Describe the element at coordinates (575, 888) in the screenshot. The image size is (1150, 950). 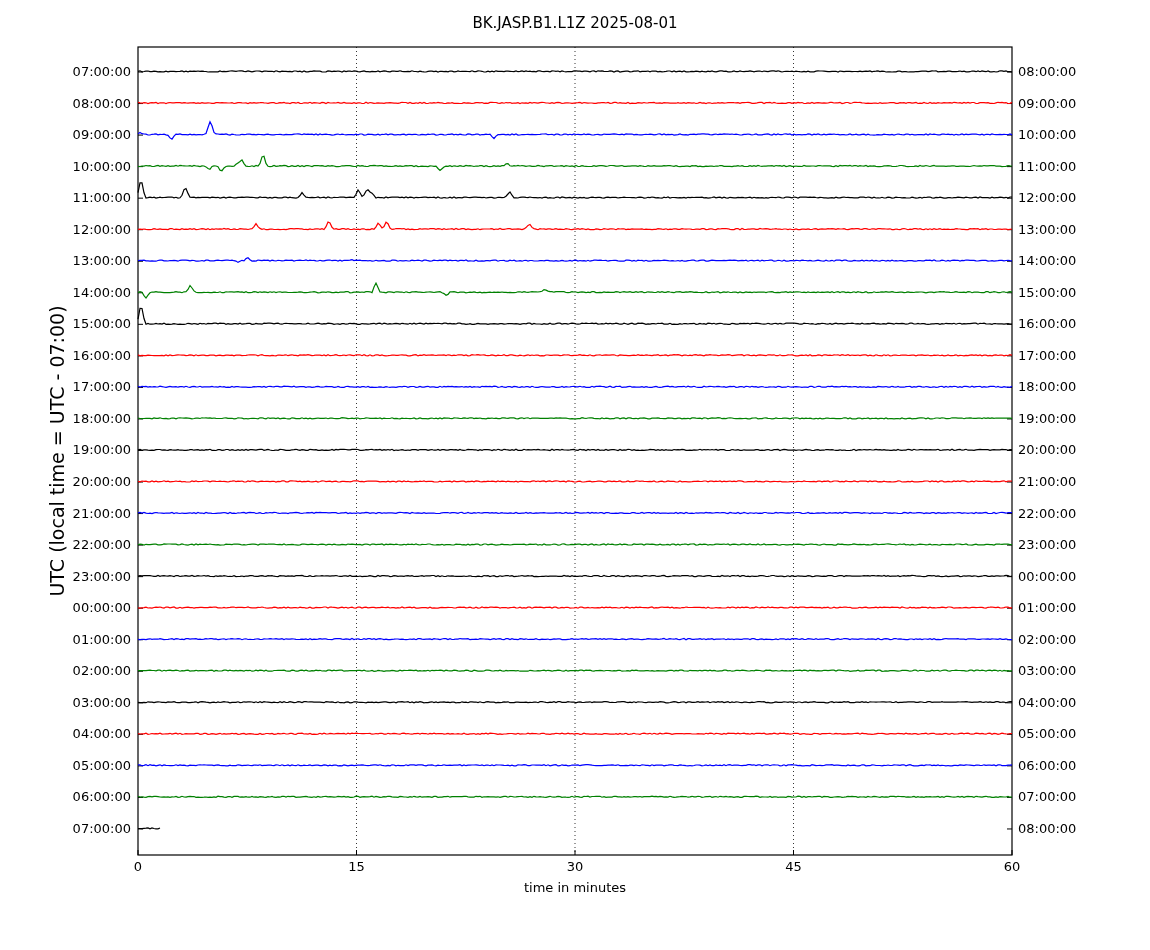
I see `x-axis-label: time in minutes` at that location.